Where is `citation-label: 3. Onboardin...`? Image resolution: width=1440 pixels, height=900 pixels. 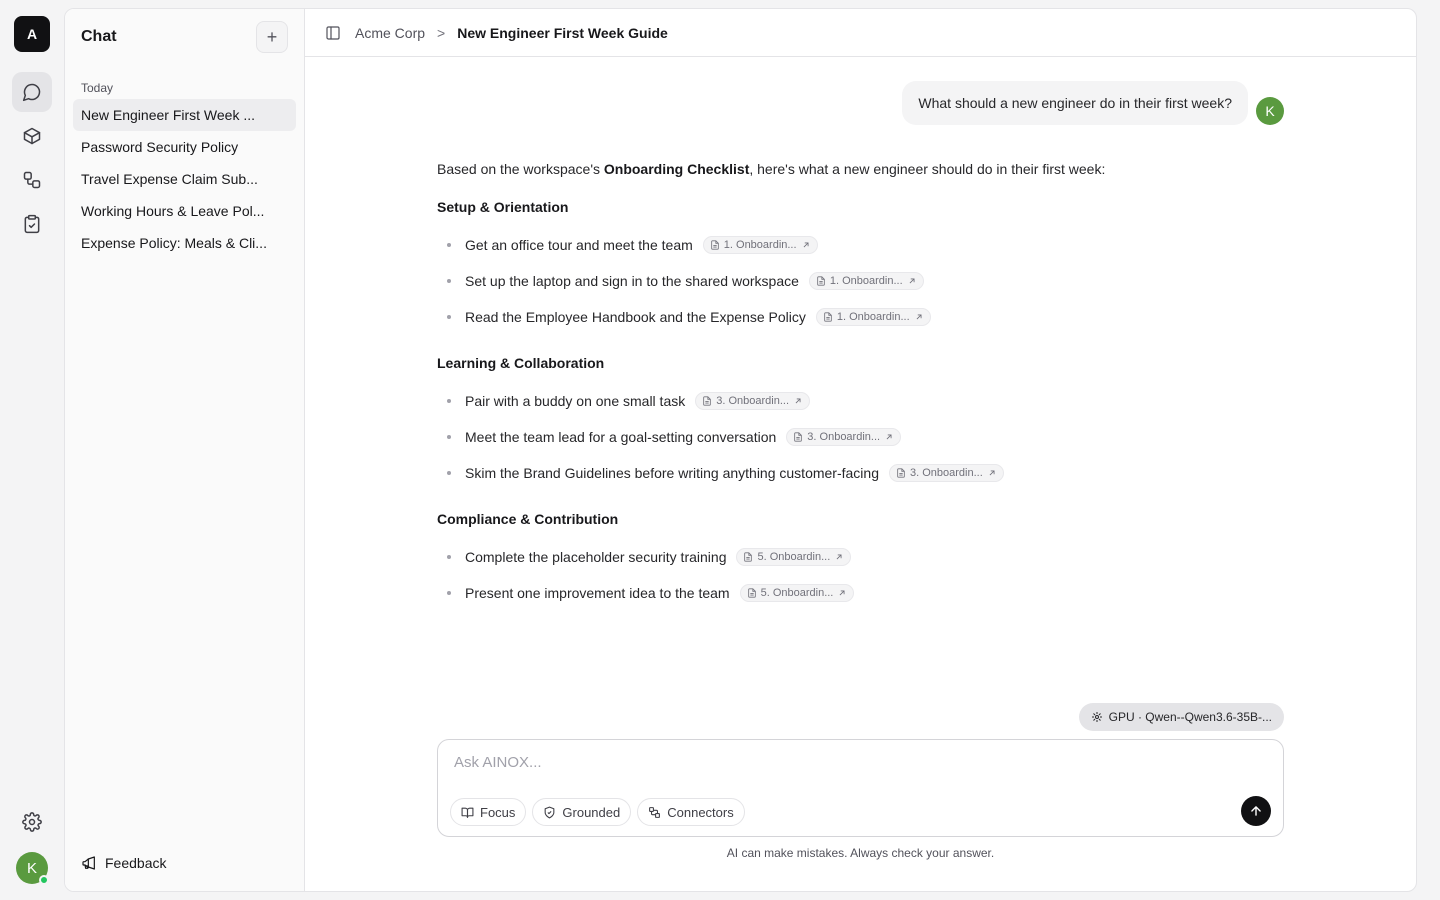 citation-label: 3. Onboardin... is located at coordinates (844, 437).